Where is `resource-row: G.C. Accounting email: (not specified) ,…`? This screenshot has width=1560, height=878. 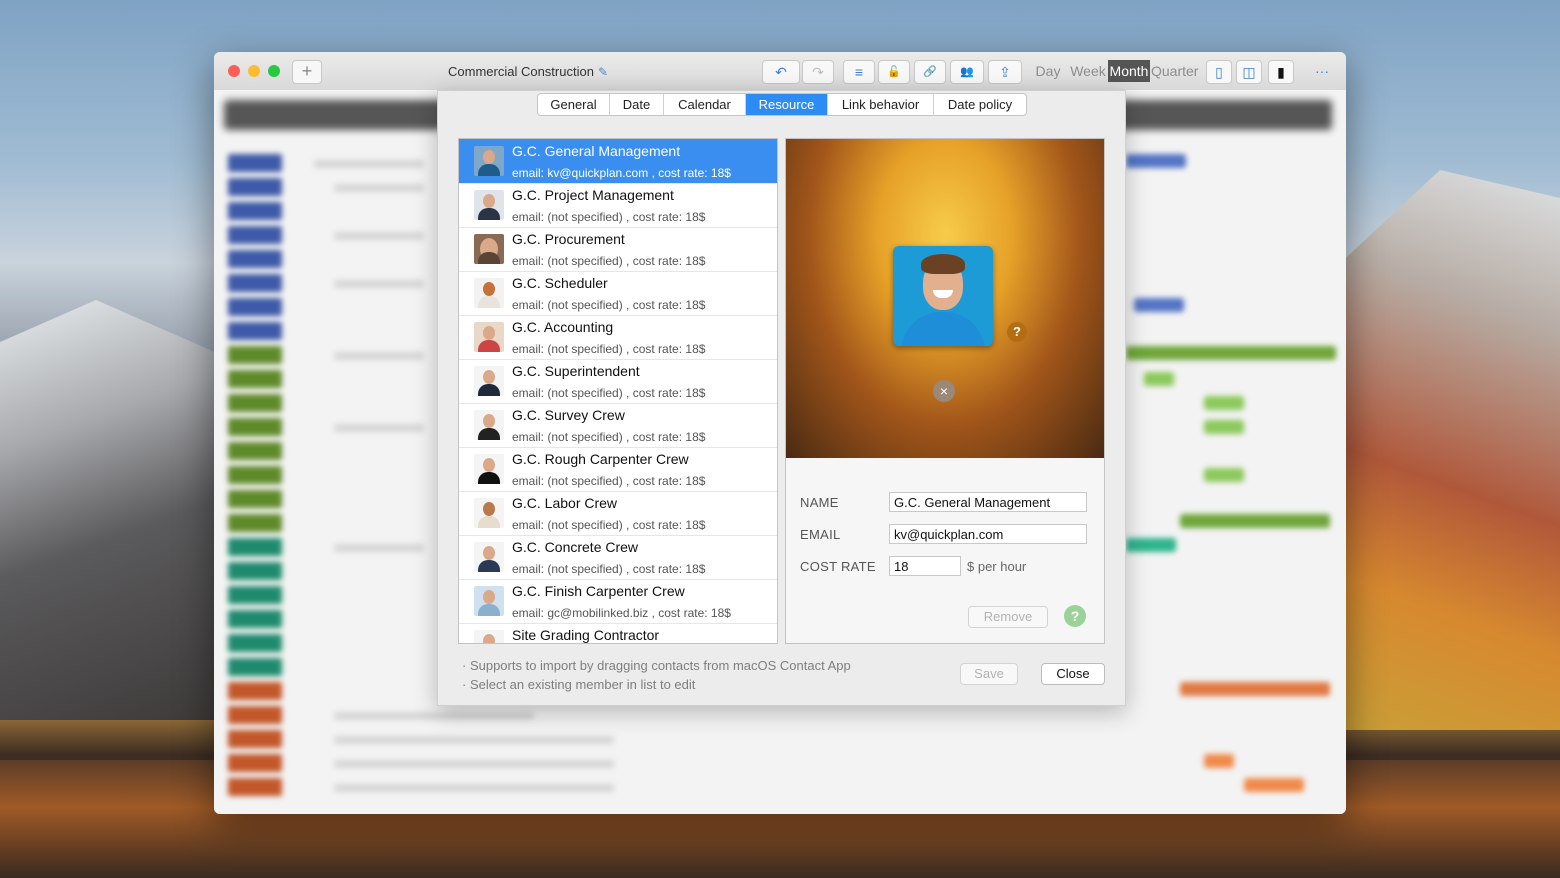 resource-row: G.C. Accounting email: (not specified) ,… is located at coordinates (618, 337).